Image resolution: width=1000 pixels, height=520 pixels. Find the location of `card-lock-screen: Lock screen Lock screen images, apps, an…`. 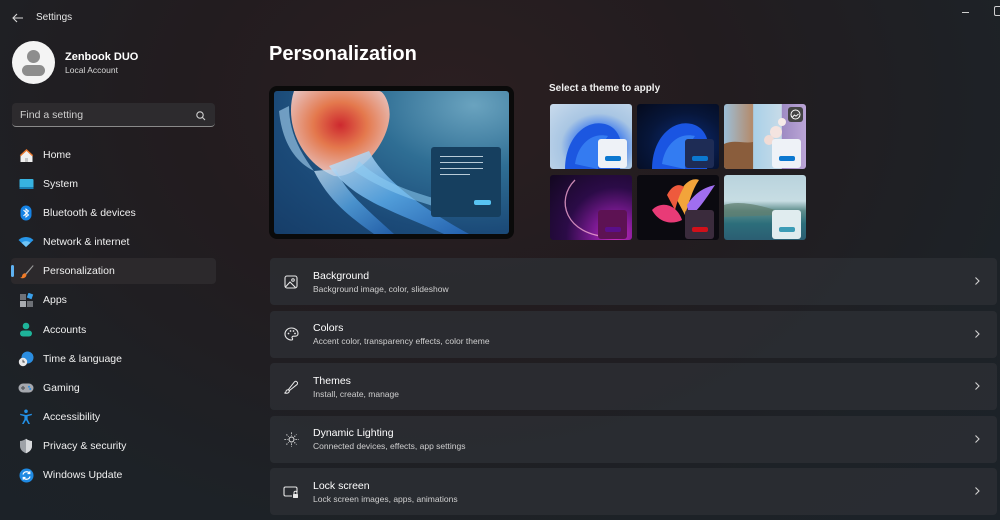

card-lock-screen: Lock screen Lock screen images, apps, an… is located at coordinates (633, 491).